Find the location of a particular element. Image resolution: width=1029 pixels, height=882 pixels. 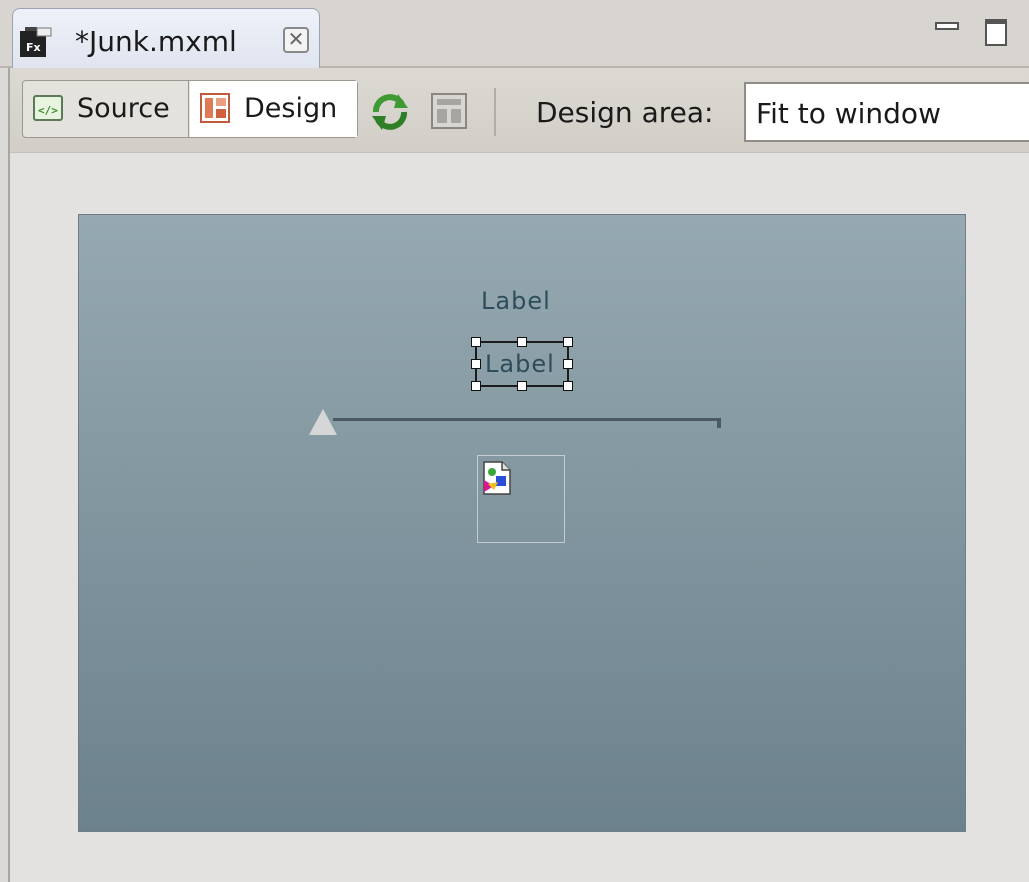

fx-file-icon: Fx is located at coordinates (36, 42).